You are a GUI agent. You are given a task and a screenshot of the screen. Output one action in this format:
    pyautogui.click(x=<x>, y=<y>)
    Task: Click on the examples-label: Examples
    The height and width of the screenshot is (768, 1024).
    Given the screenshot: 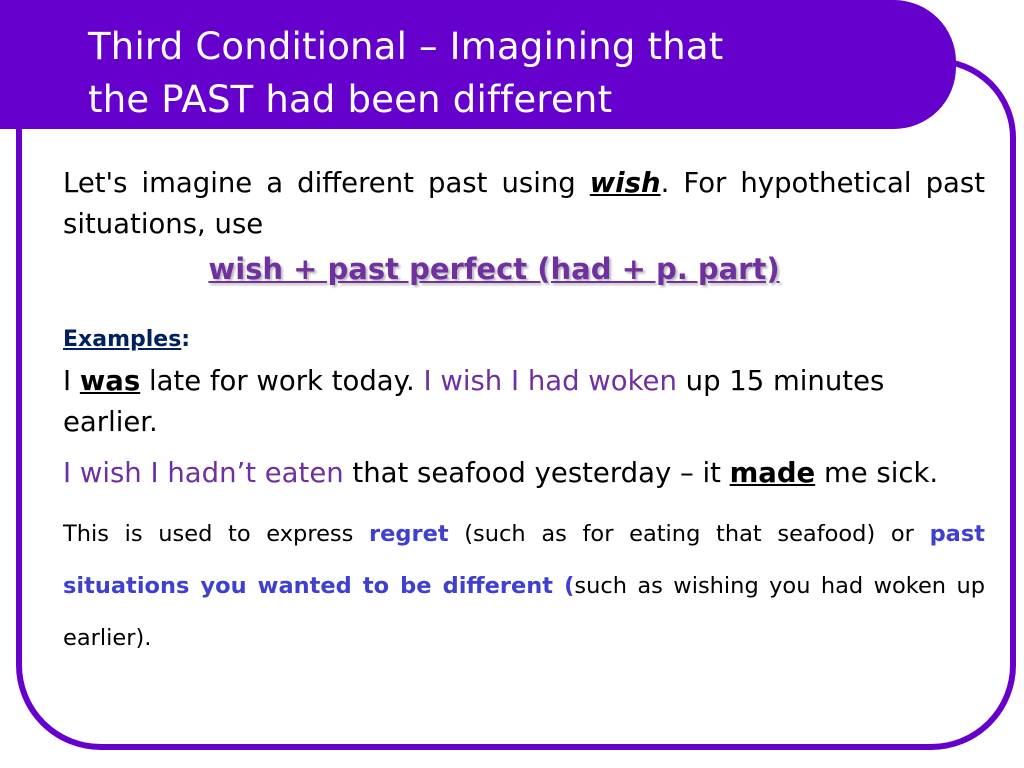 What is the action you would take?
    pyautogui.click(x=122, y=339)
    